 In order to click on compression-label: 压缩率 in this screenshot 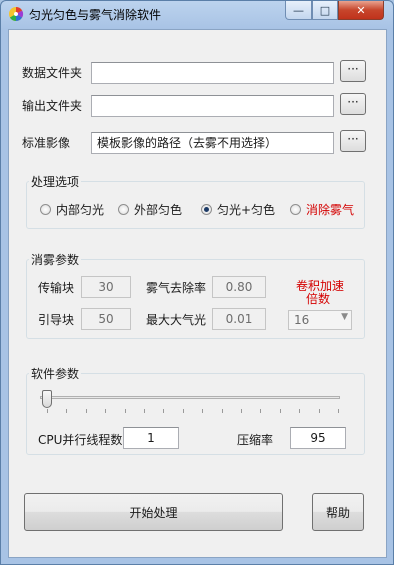, I will do `click(255, 440)`.